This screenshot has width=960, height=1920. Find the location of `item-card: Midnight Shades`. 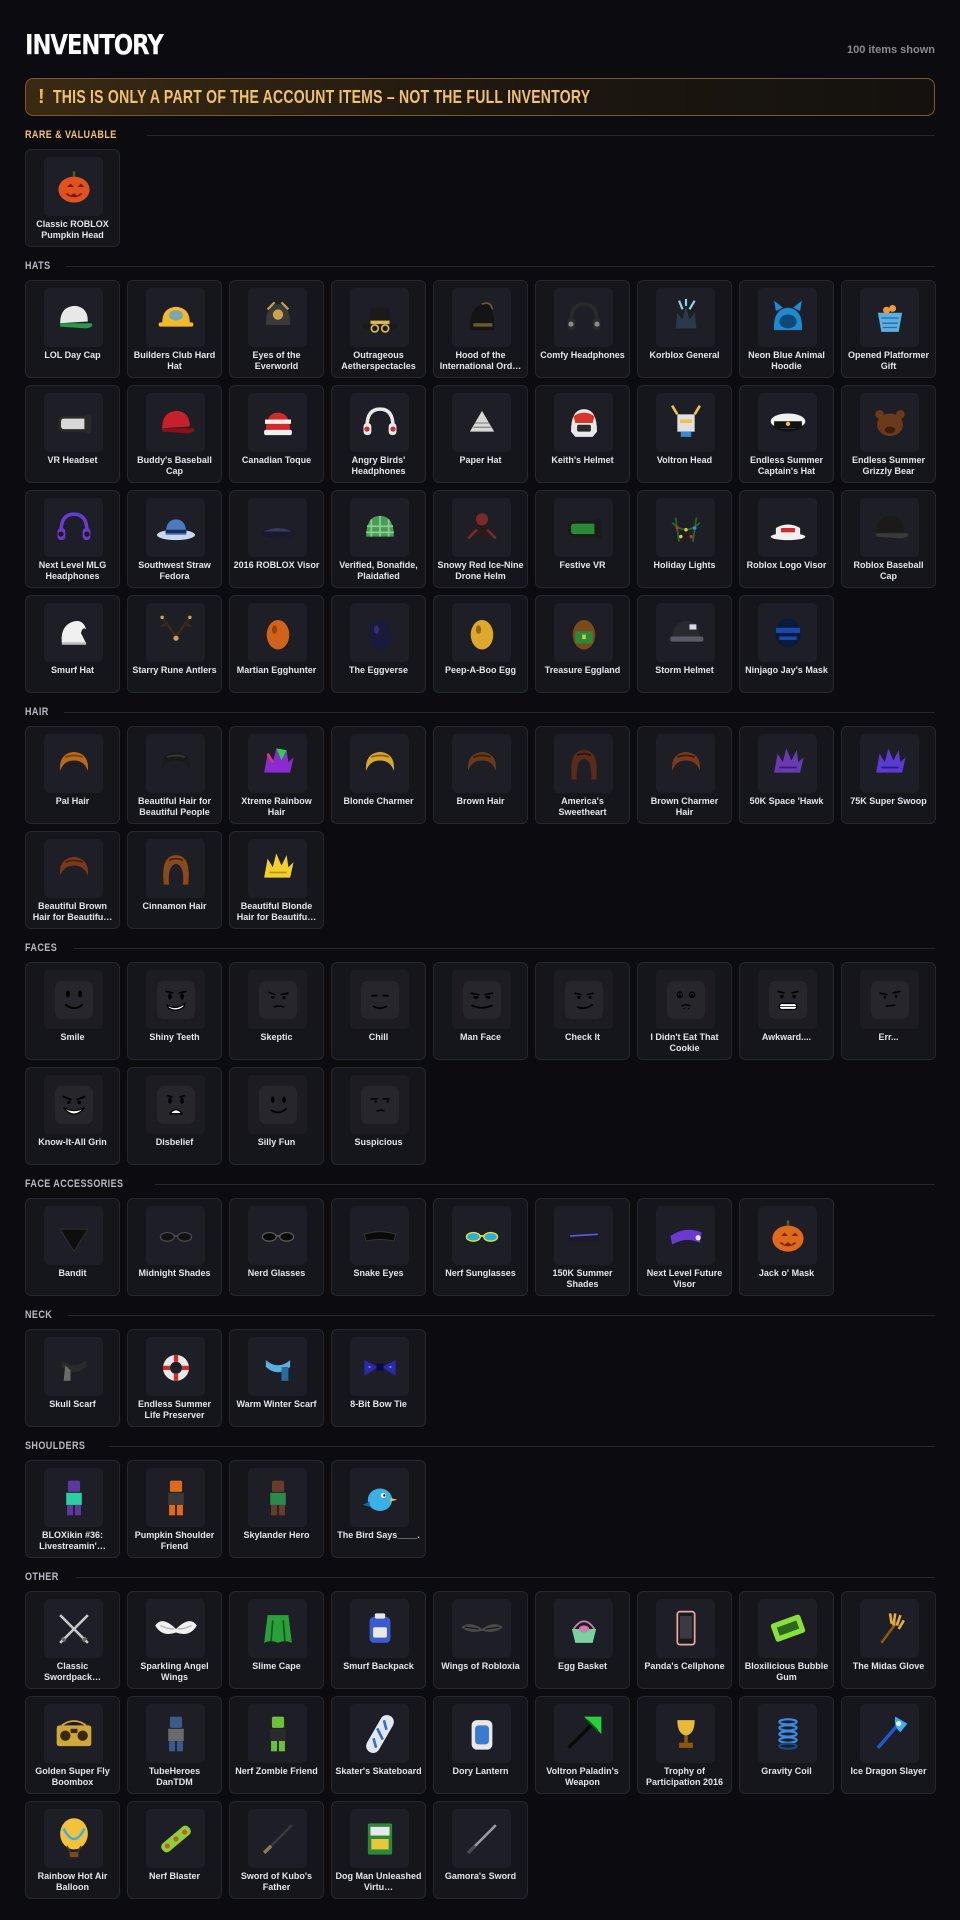

item-card: Midnight Shades is located at coordinates (174, 1247).